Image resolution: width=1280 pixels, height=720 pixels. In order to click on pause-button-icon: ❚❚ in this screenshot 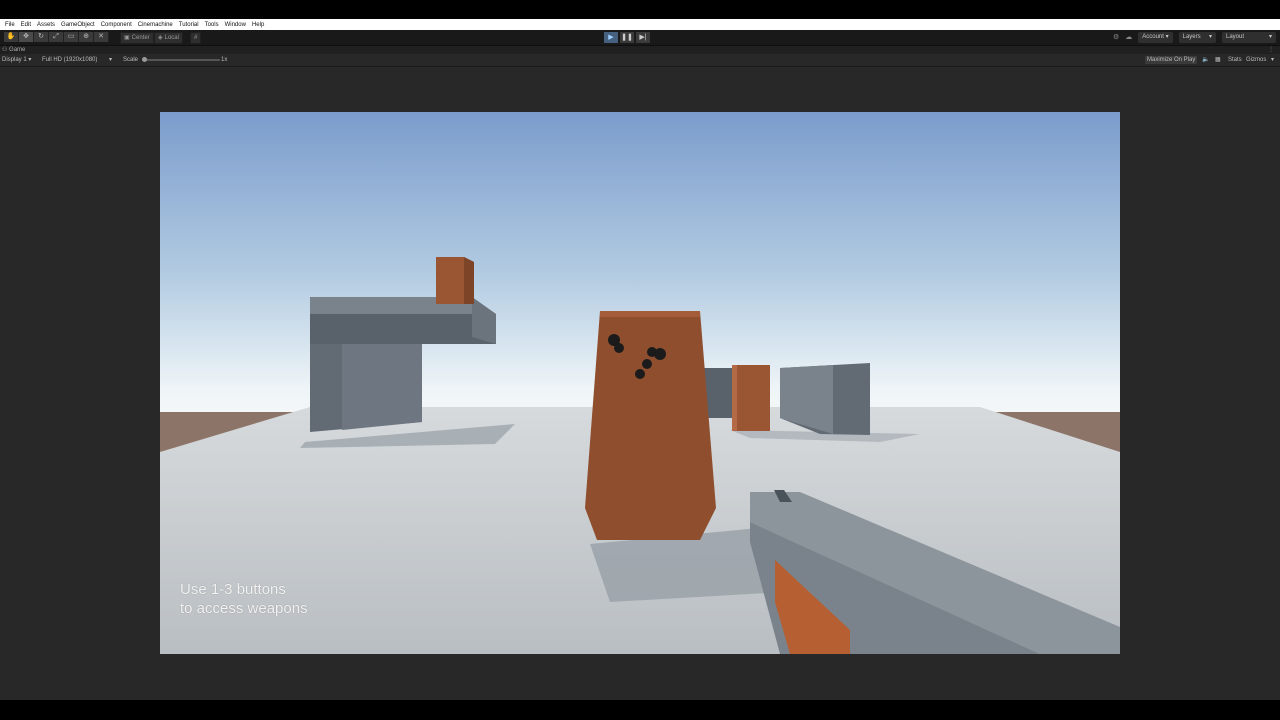, I will do `click(627, 37)`.